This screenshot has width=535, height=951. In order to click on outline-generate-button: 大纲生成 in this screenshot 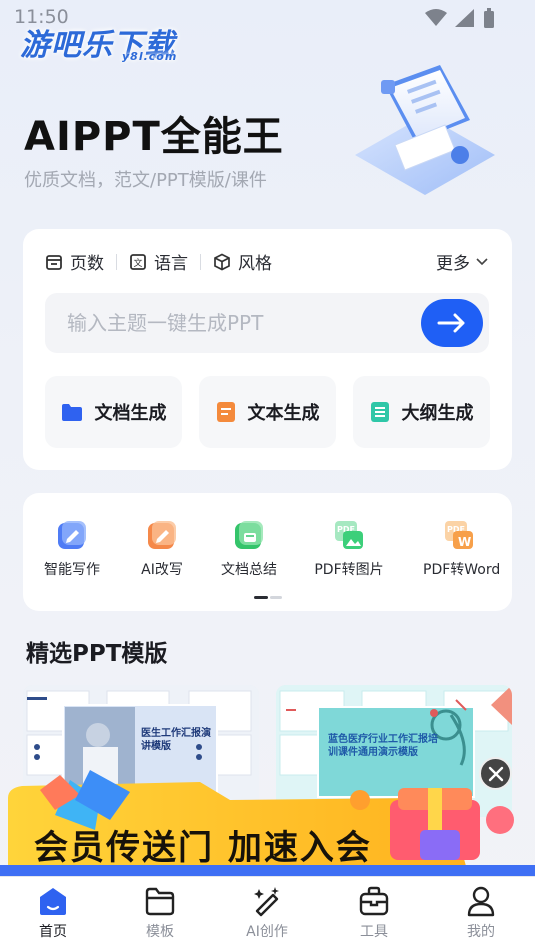, I will do `click(421, 412)`.